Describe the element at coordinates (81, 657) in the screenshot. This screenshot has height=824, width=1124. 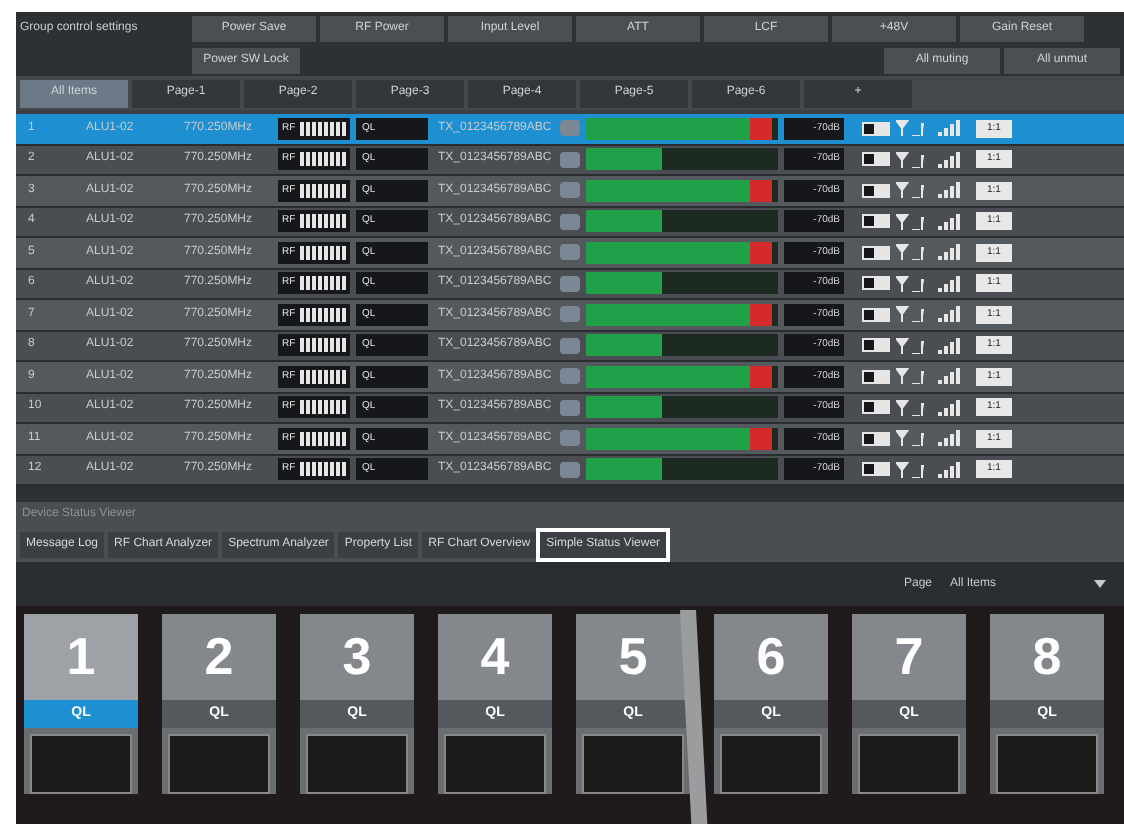
I see `channel-number: 1` at that location.